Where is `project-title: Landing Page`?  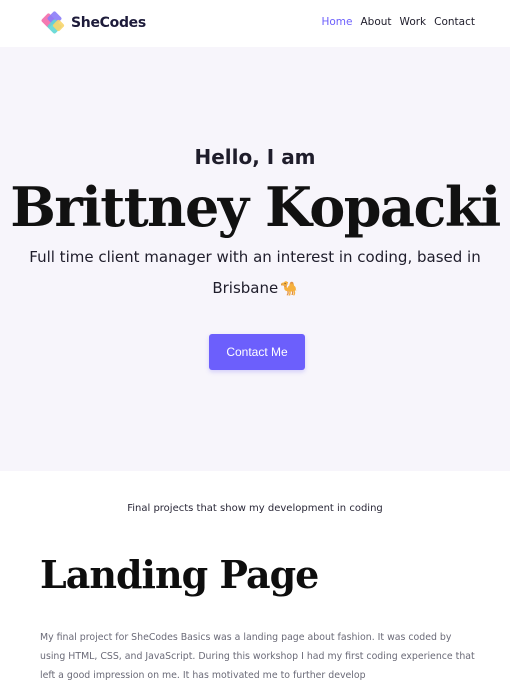 project-title: Landing Page is located at coordinates (179, 574).